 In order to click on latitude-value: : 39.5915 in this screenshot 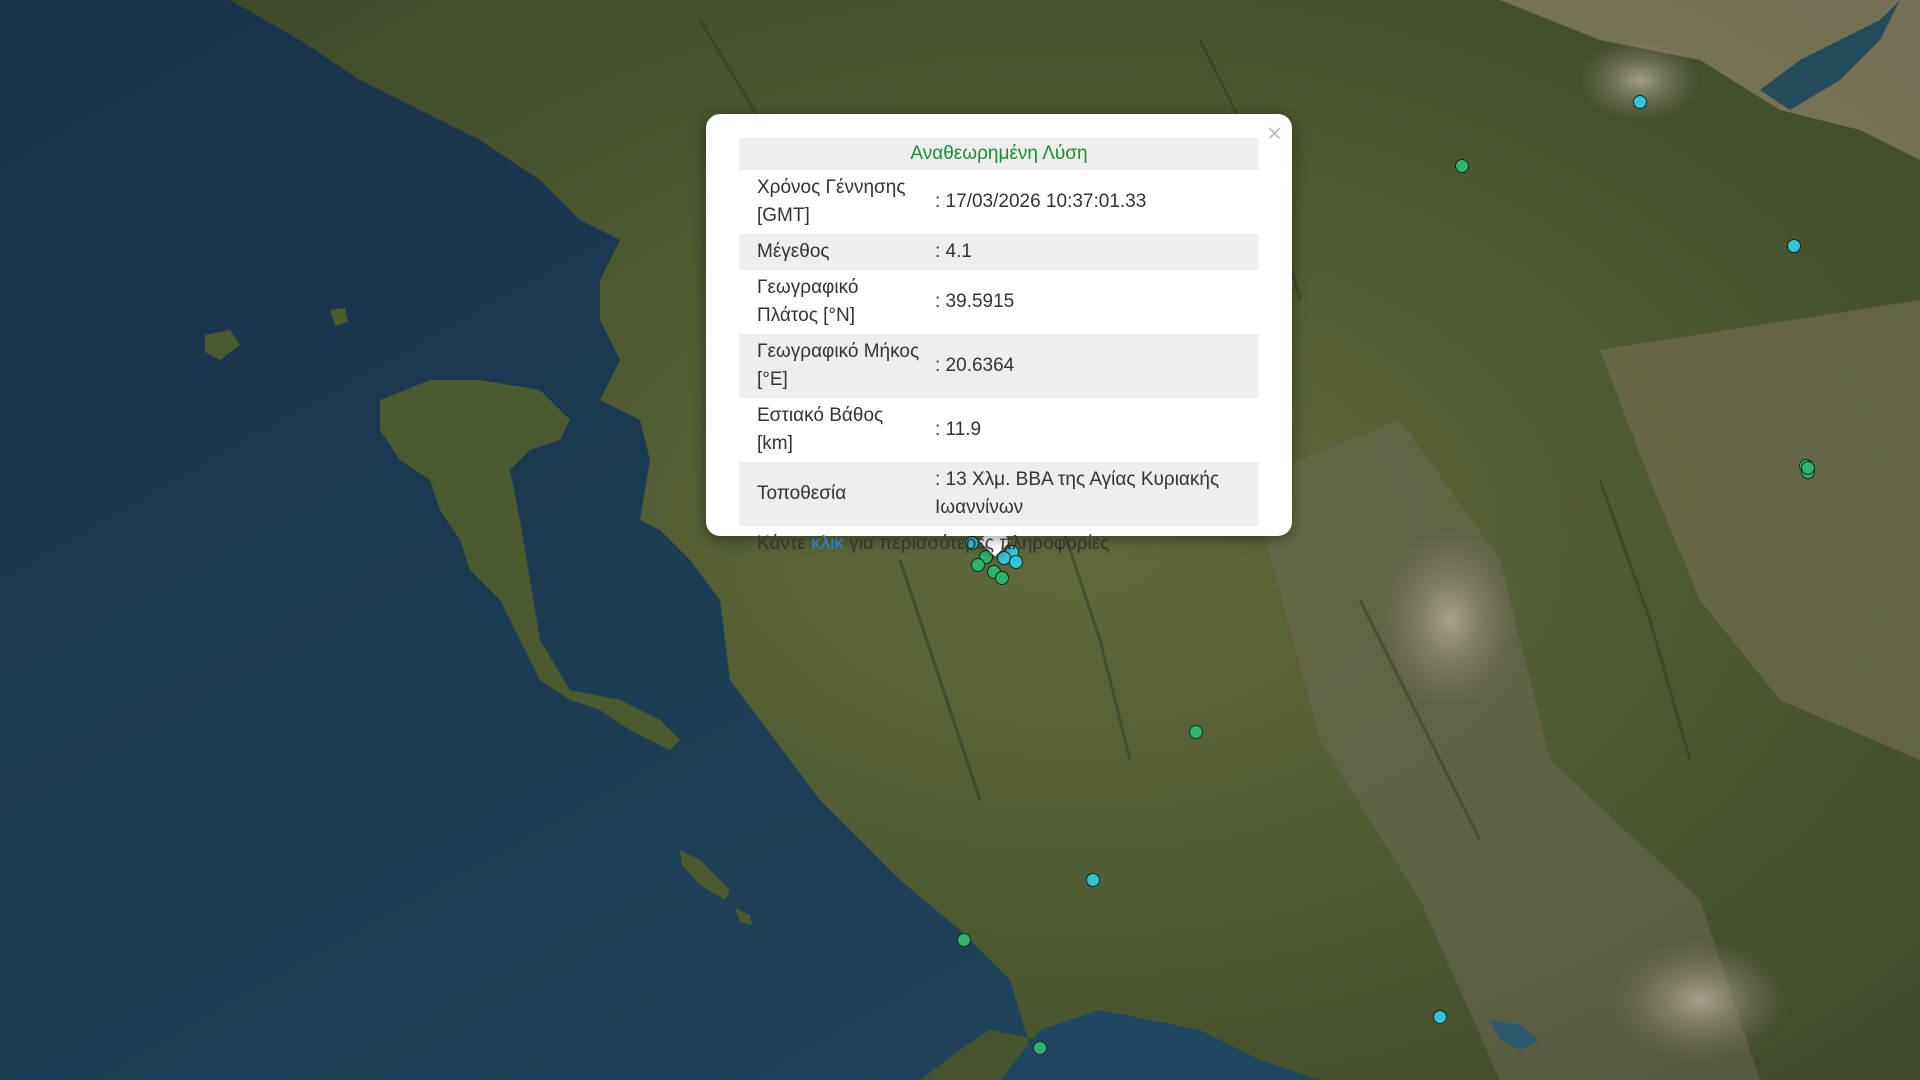, I will do `click(975, 301)`.